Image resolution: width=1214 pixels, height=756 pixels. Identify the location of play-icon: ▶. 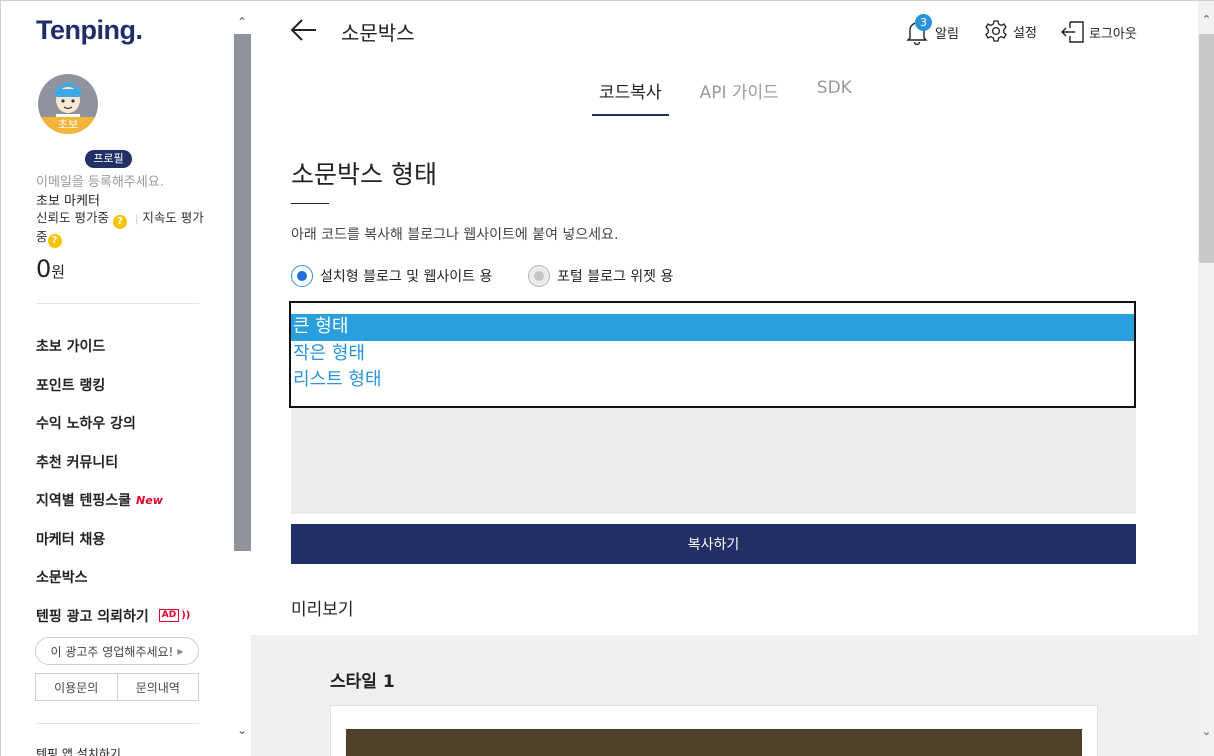
(180, 651).